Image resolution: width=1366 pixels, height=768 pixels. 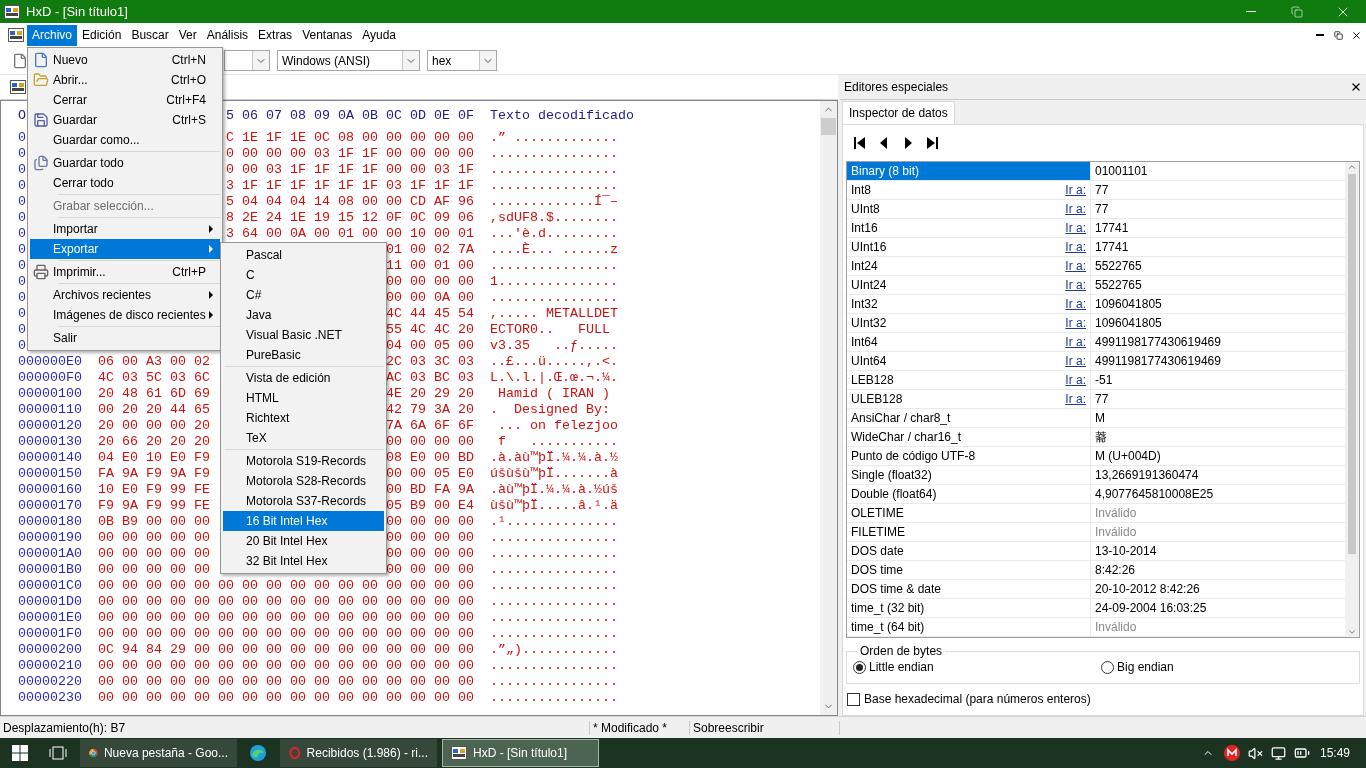 I want to click on menu-item: C, so click(x=303, y=275).